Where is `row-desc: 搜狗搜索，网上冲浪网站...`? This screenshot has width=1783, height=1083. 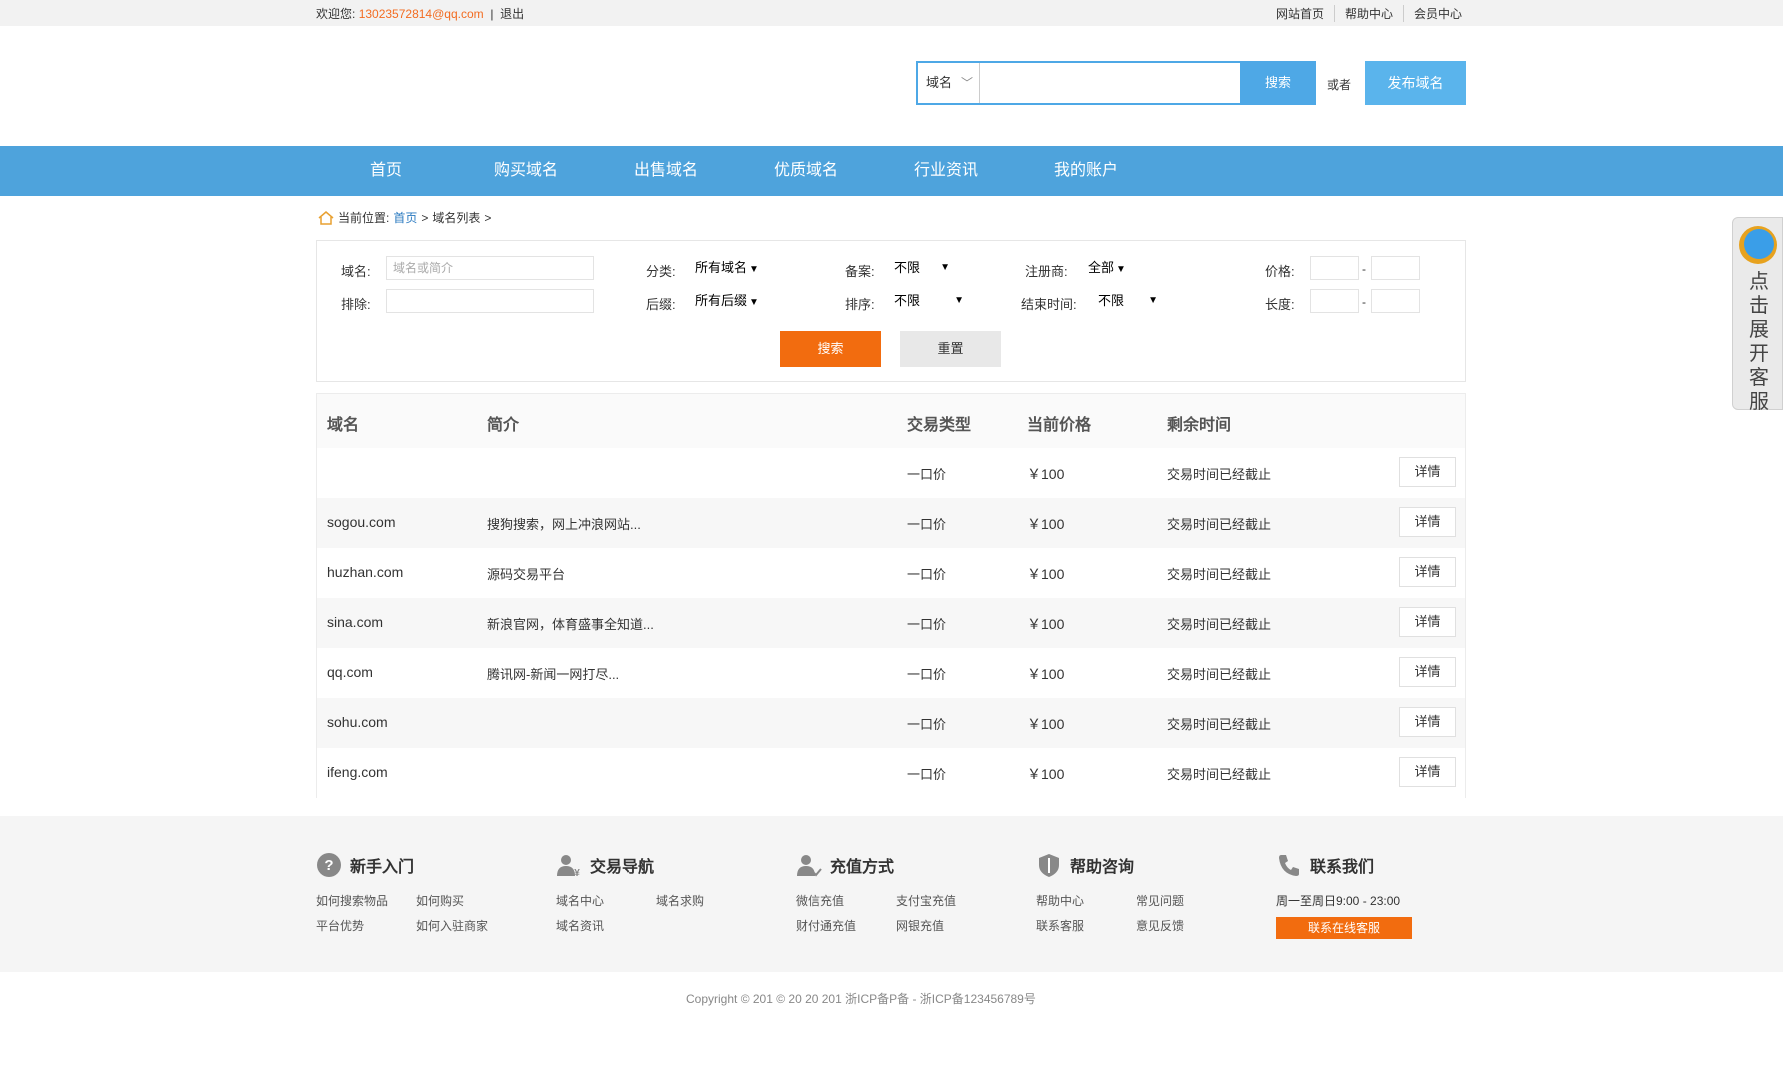
row-desc: 搜狗搜索，网上冲浪网站... is located at coordinates (564, 524).